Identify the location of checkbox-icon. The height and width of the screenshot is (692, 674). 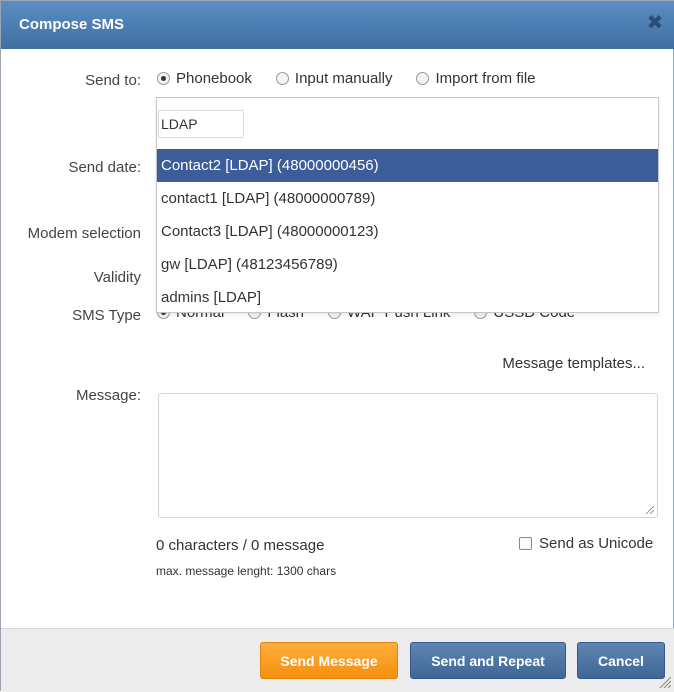
(525, 543).